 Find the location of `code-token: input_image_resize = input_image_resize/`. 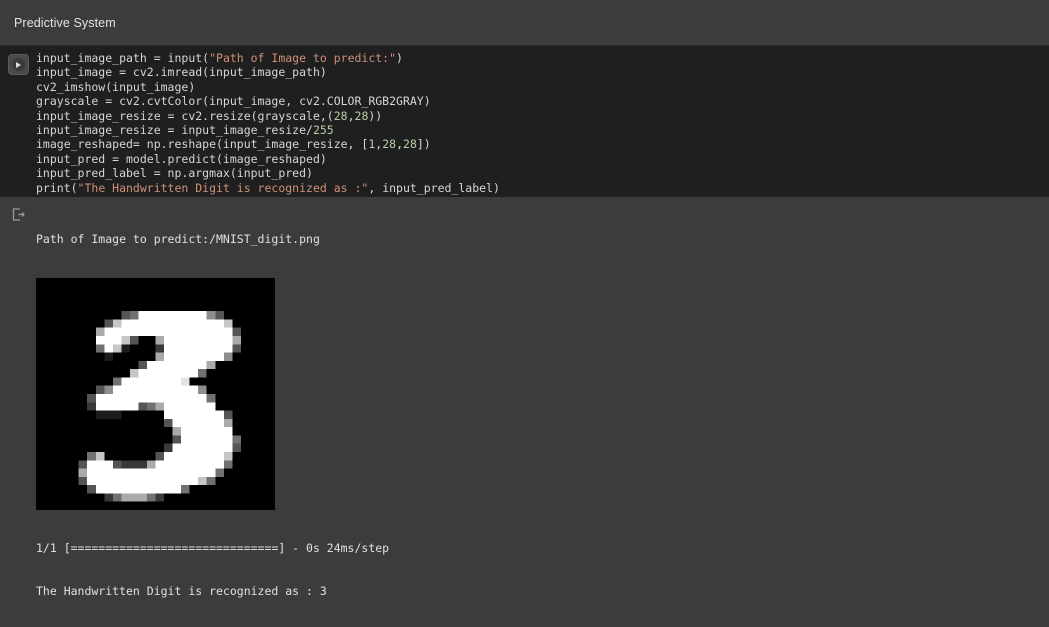

code-token: input_image_resize = input_image_resize/ is located at coordinates (174, 130).